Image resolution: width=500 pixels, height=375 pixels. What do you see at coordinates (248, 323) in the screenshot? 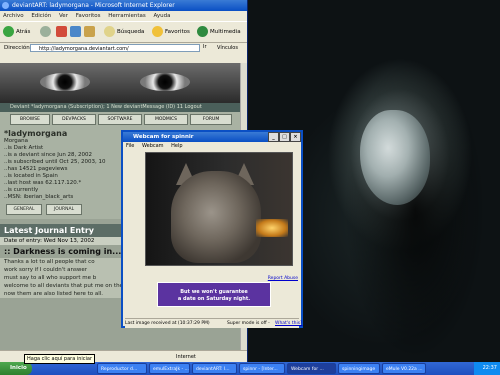
I see `super-mode-text: Super mode is off -` at bounding box center [248, 323].